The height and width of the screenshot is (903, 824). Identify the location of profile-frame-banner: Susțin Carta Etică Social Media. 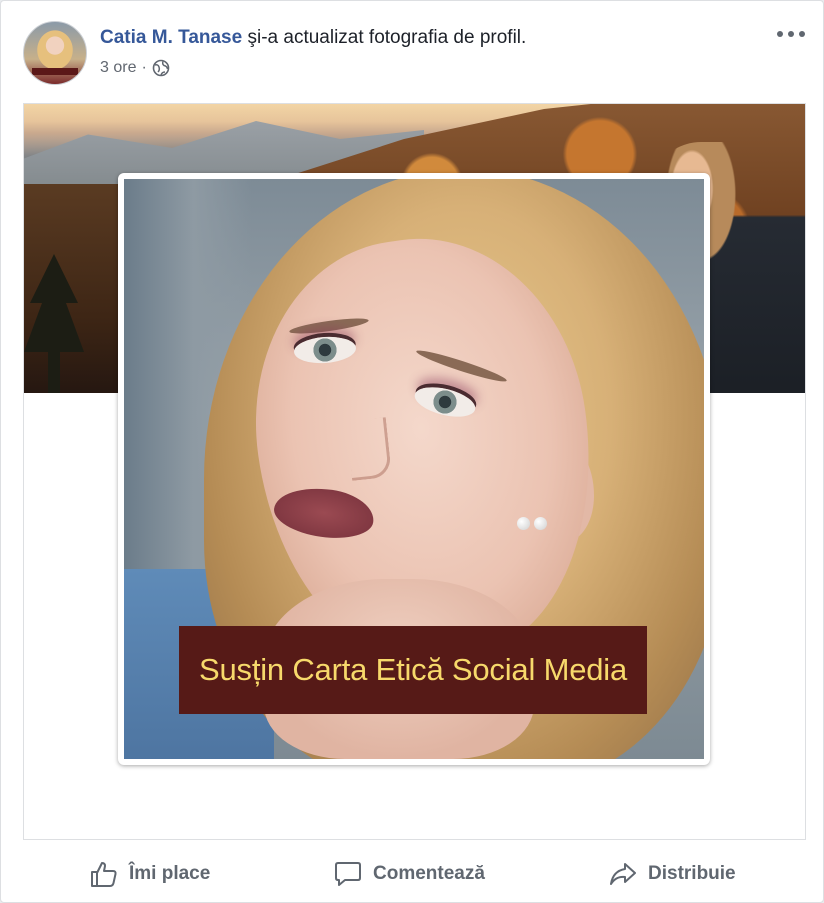
(413, 670).